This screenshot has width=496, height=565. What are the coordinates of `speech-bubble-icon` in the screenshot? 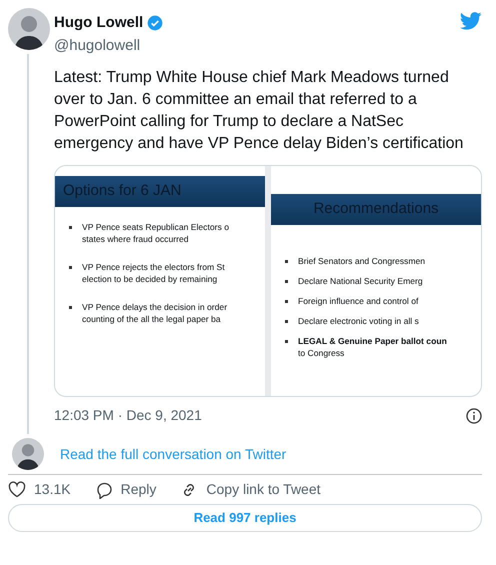 It's located at (103, 489).